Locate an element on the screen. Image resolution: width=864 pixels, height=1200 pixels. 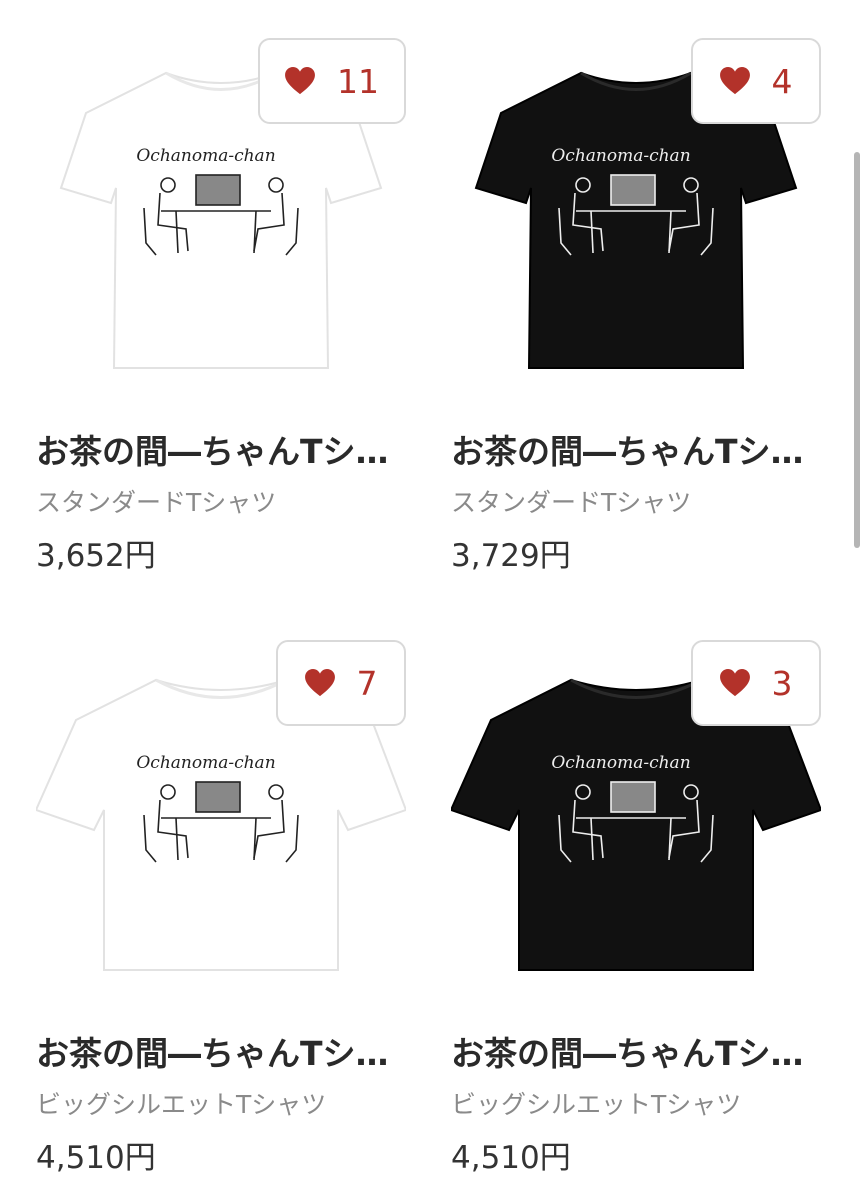
like-button: 7 is located at coordinates (341, 683).